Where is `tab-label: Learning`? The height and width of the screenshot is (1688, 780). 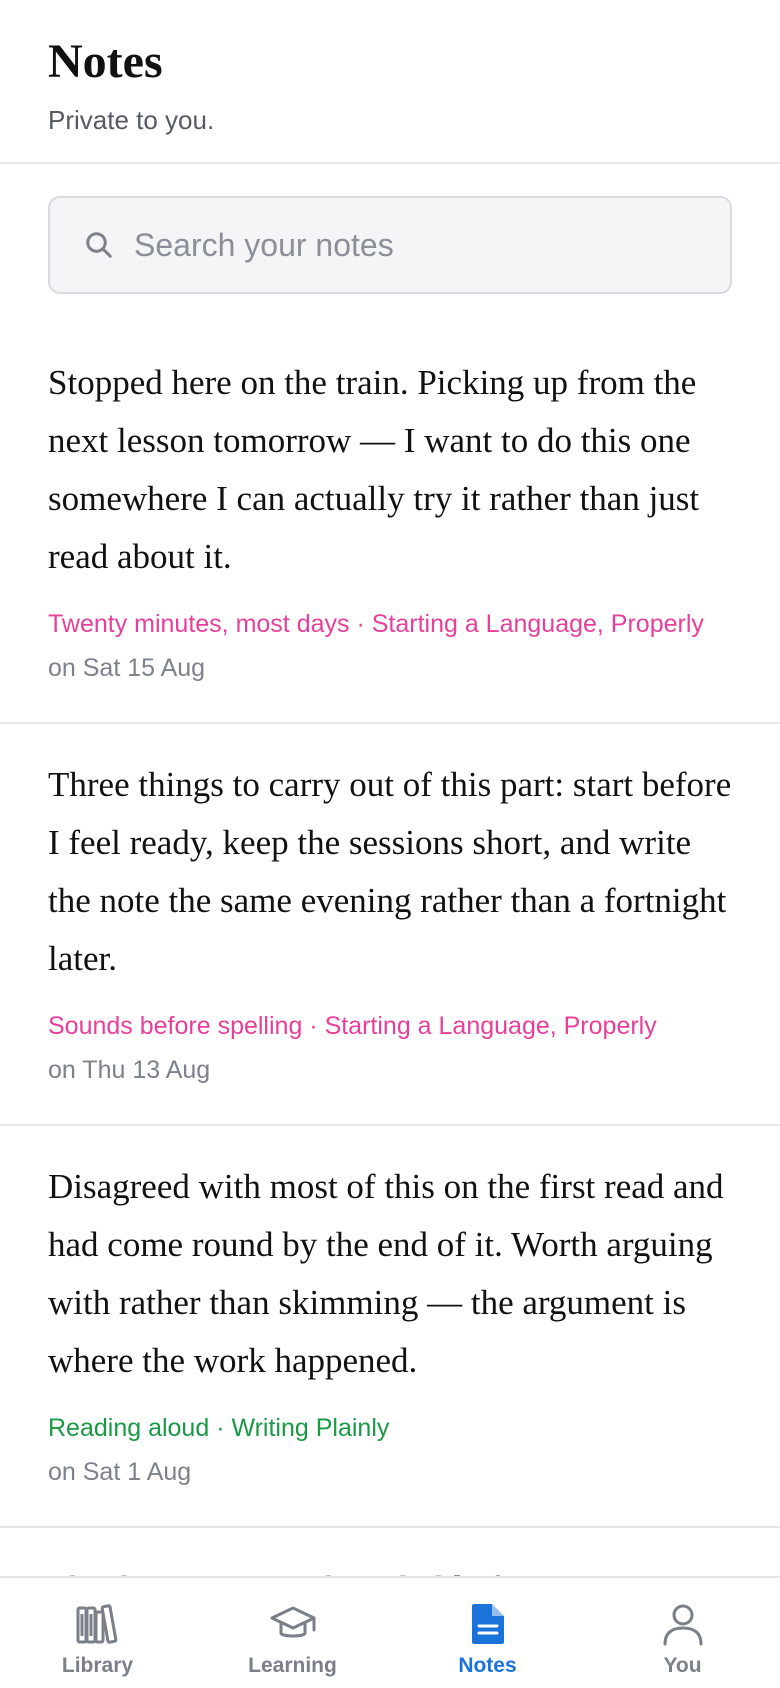
tab-label: Learning is located at coordinates (292, 1665).